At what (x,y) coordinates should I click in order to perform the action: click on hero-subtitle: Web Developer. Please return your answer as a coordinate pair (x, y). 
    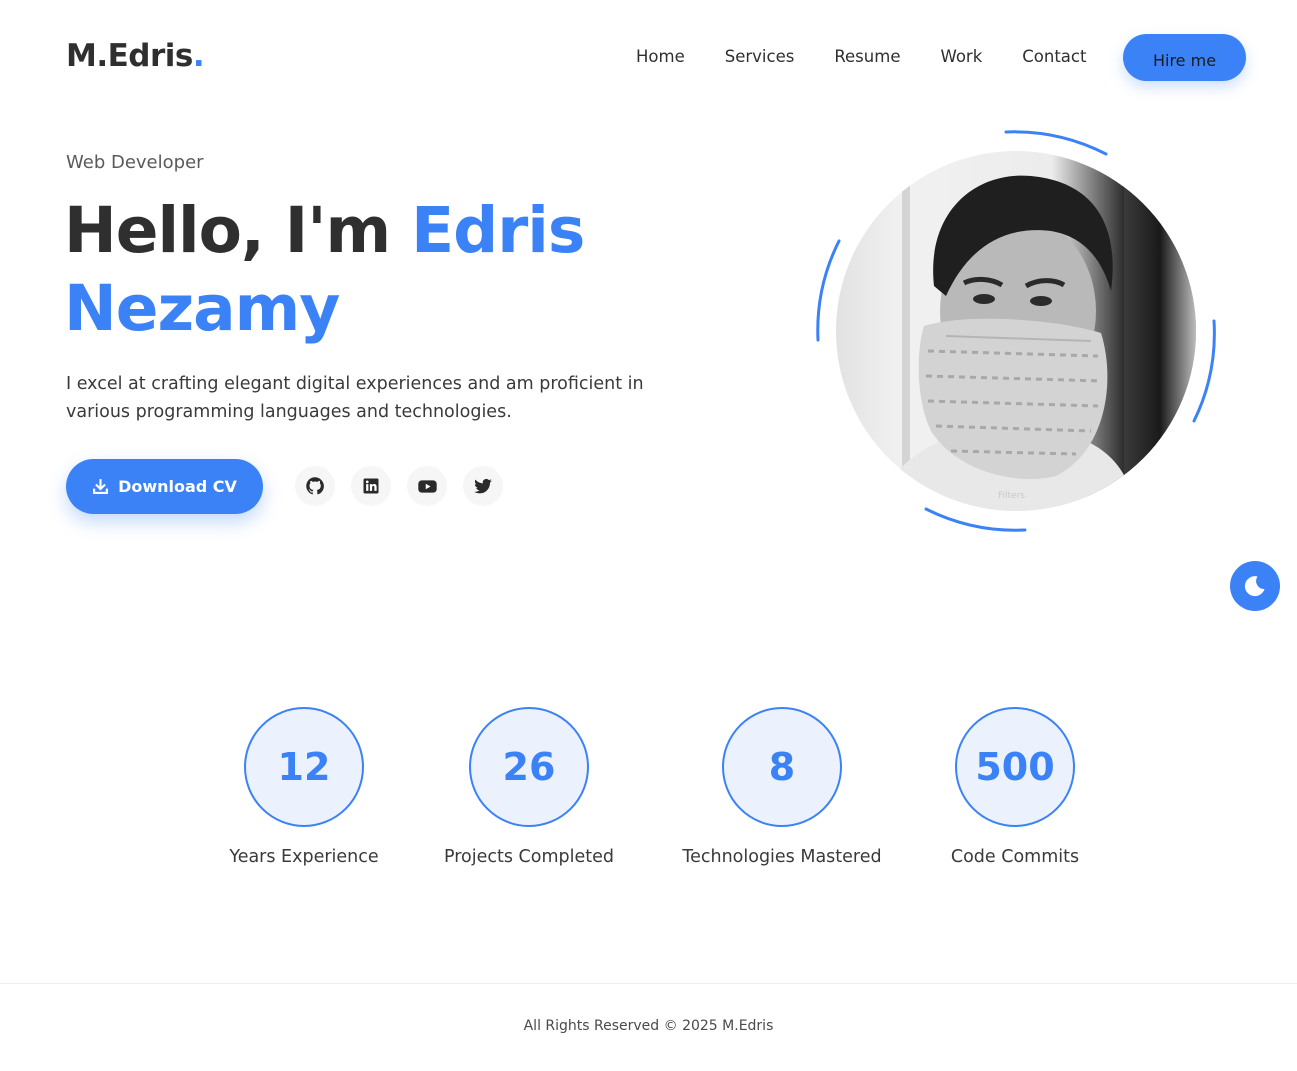
    Looking at the image, I should click on (135, 162).